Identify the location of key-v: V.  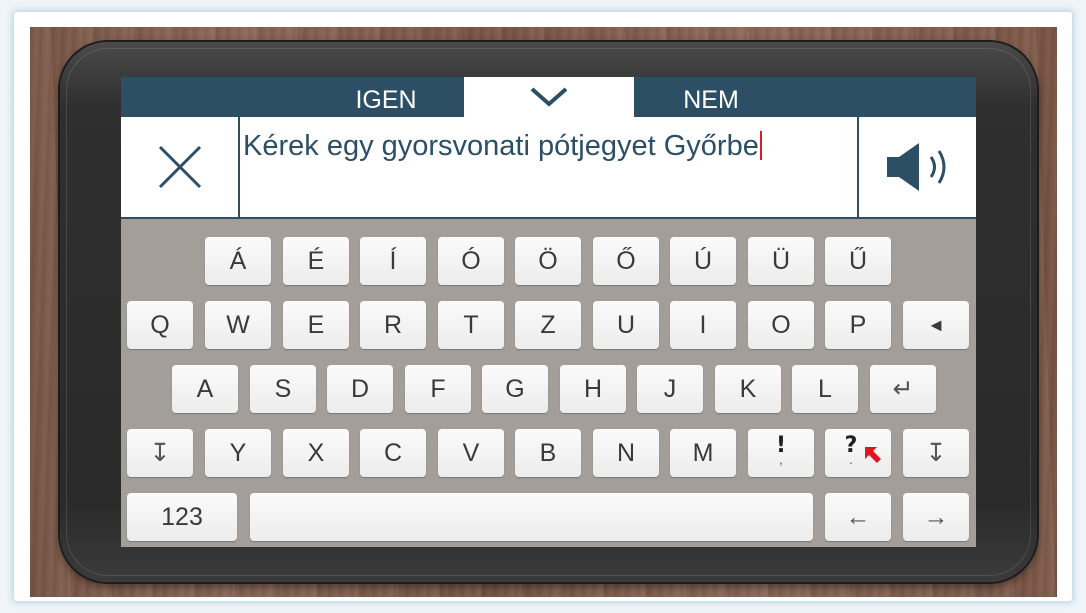
(471, 453).